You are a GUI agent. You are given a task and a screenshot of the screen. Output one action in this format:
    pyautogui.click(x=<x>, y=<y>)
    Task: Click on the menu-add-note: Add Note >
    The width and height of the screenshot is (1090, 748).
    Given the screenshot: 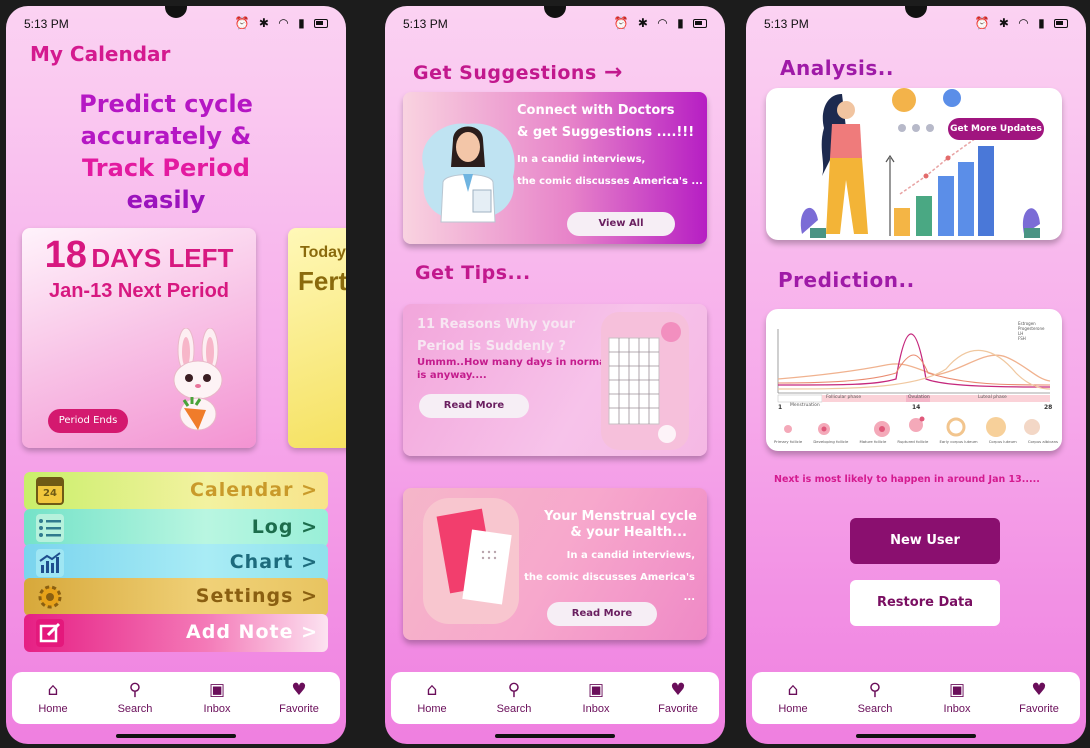 What is the action you would take?
    pyautogui.click(x=176, y=633)
    